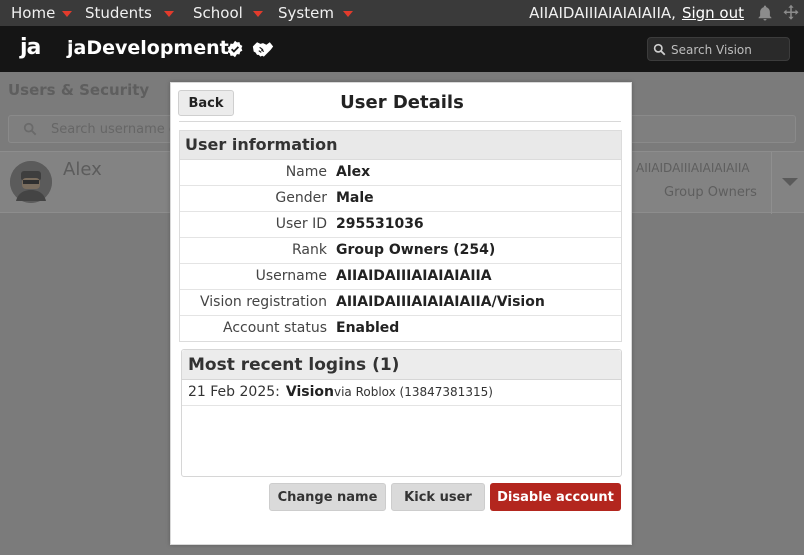 The height and width of the screenshot is (555, 804). What do you see at coordinates (368, 328) in the screenshot?
I see `info-value: Enabled` at bounding box center [368, 328].